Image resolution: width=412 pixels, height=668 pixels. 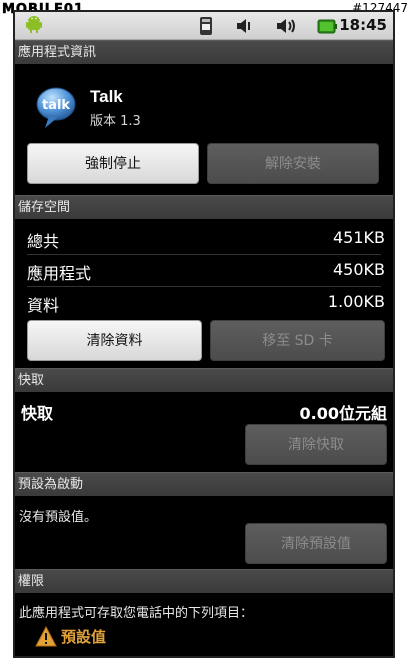 What do you see at coordinates (136, 613) in the screenshot?
I see `permissions-text: 此應用程式可存取您電話中的下列項目：` at bounding box center [136, 613].